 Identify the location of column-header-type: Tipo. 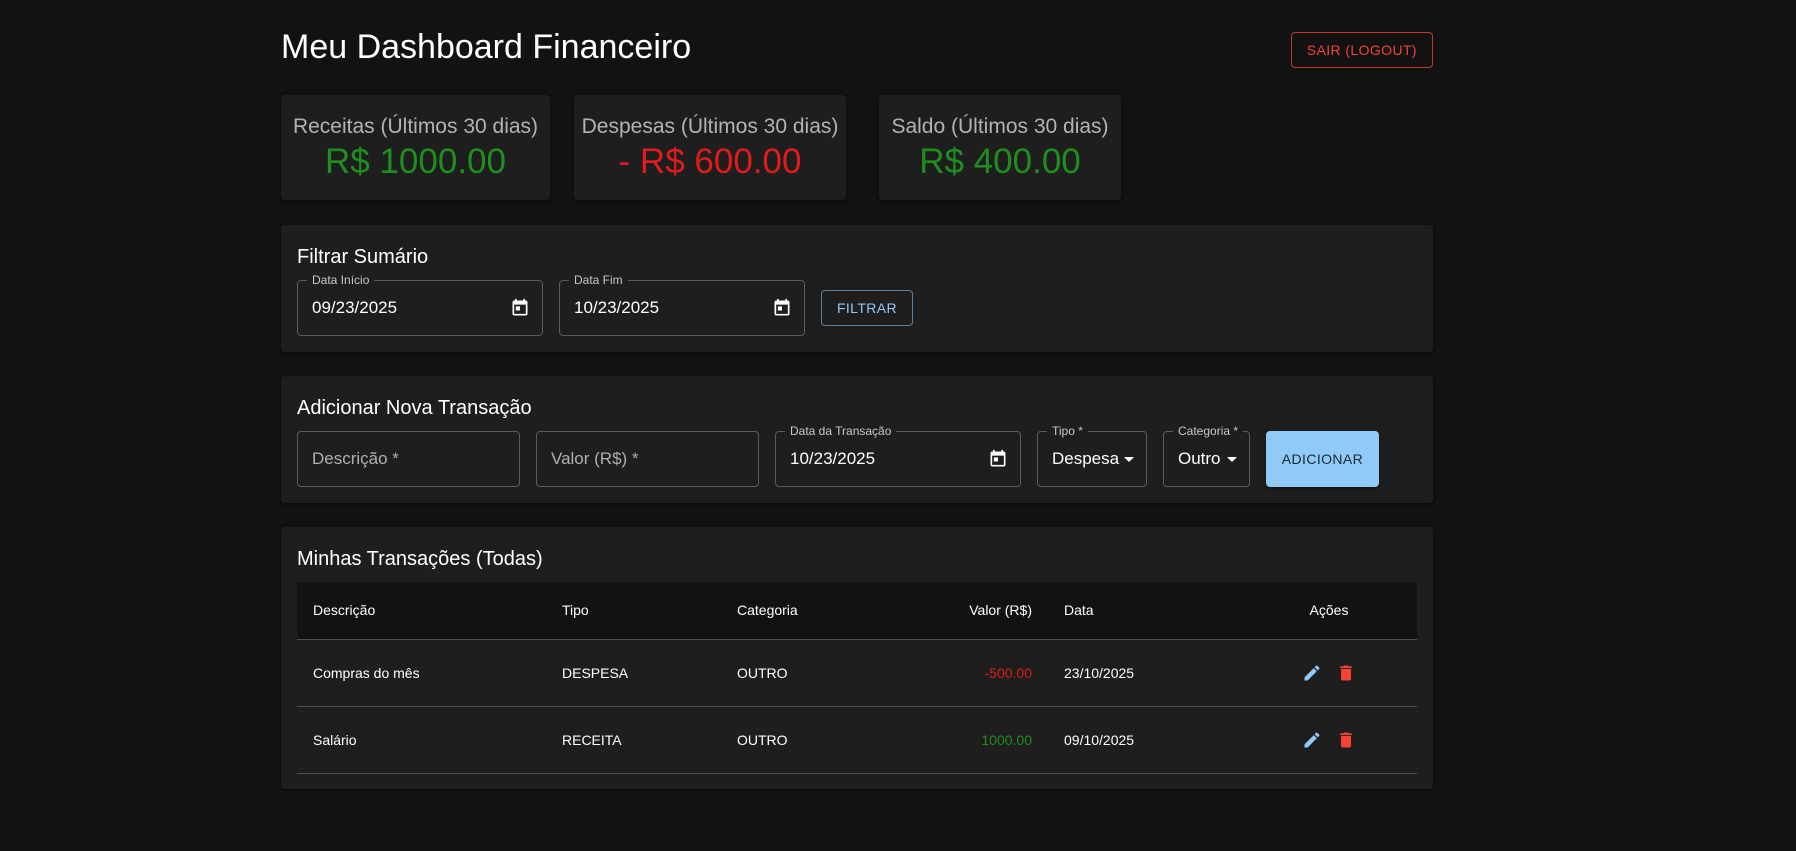
(633, 611).